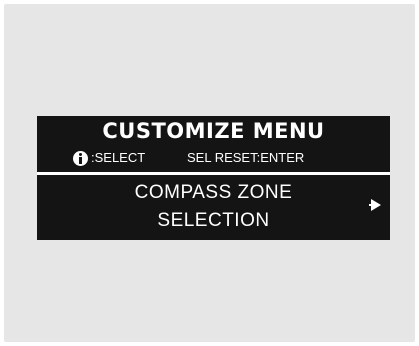 This screenshot has height=346, width=419. I want to click on right-arrow-icon, so click(375, 205).